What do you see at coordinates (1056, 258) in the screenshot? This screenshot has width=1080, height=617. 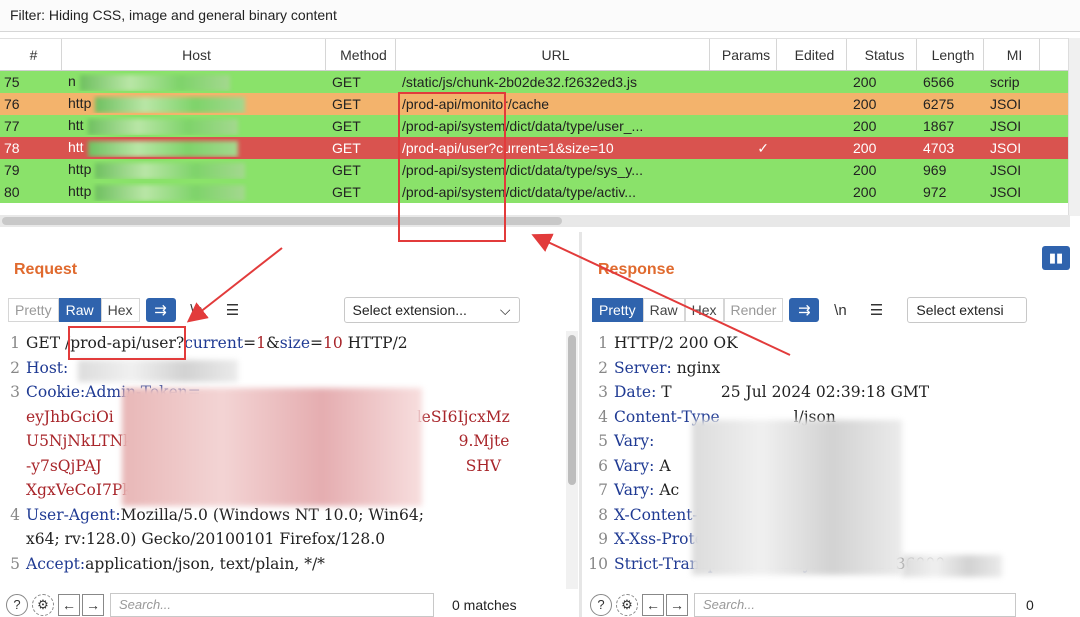 I see `layout-toggle-icon: ▮▮` at bounding box center [1056, 258].